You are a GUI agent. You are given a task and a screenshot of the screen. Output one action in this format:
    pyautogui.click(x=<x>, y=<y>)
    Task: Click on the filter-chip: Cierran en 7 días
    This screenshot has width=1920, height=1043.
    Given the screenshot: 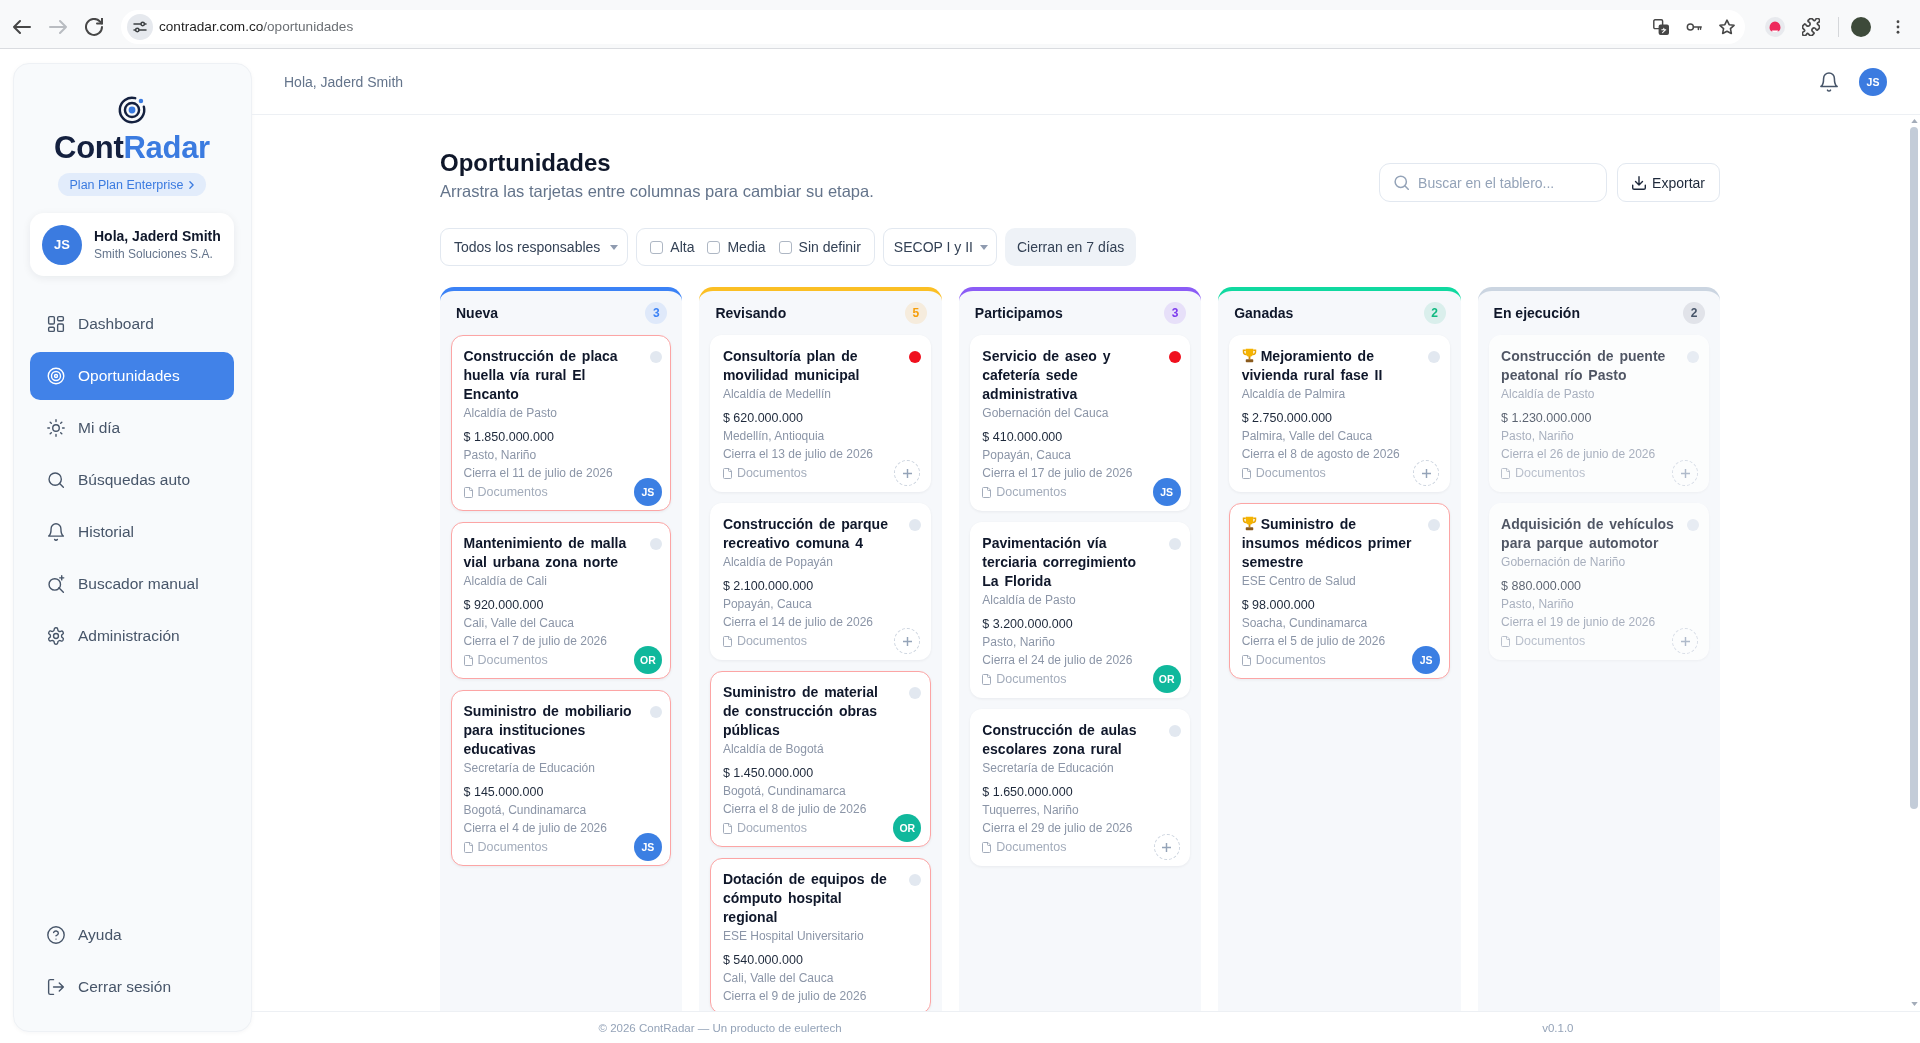 What is the action you would take?
    pyautogui.click(x=1070, y=247)
    